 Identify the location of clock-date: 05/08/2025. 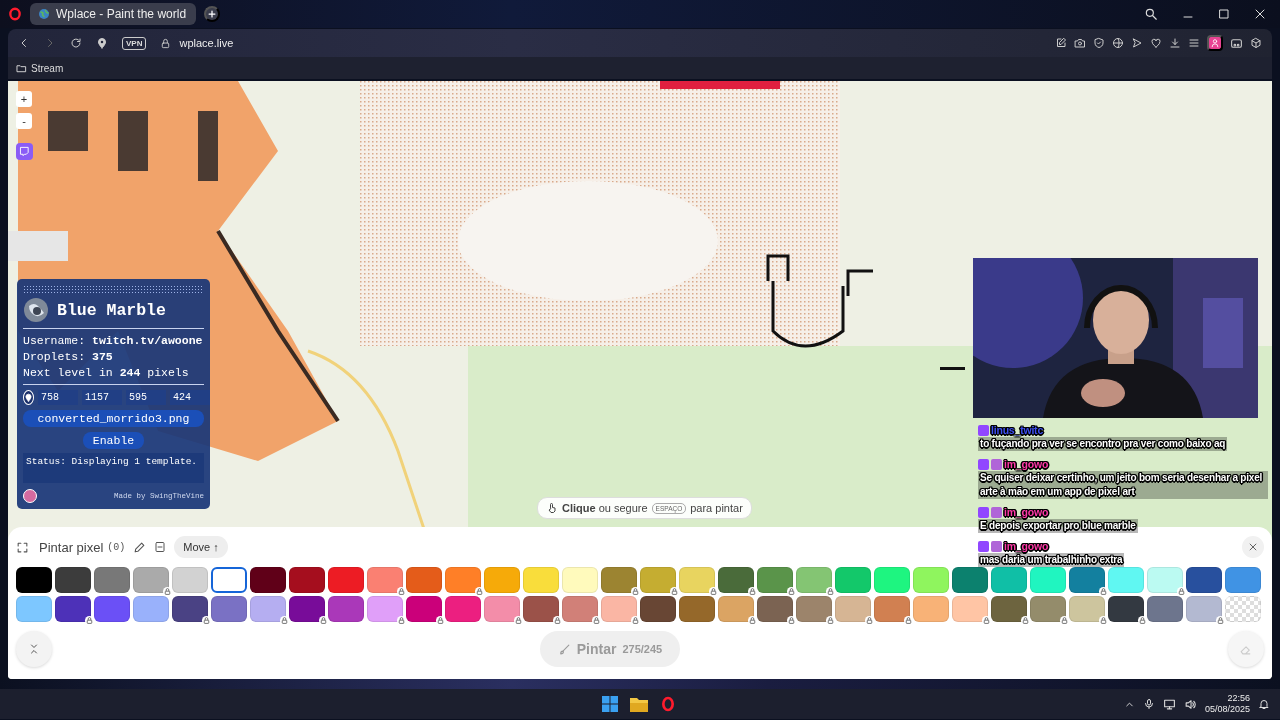
(1227, 709).